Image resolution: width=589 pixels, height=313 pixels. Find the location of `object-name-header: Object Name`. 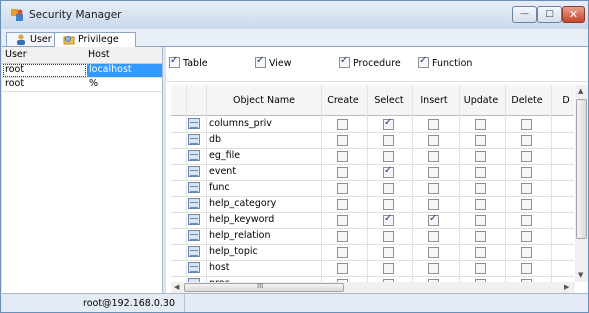

object-name-header: Object Name is located at coordinates (264, 100).